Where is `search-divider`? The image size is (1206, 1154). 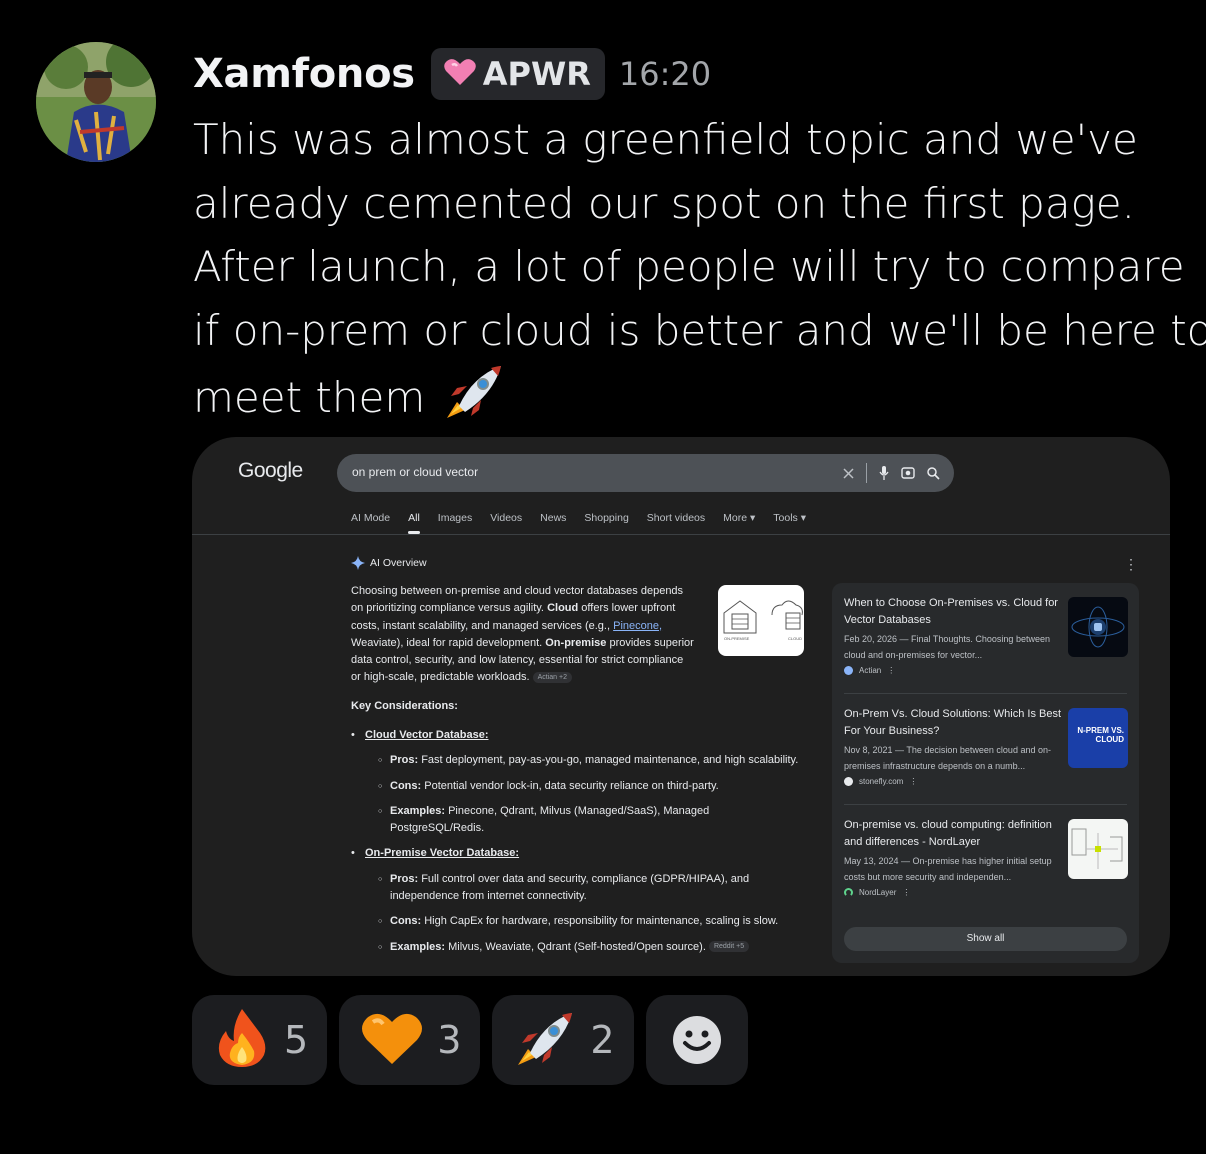
search-divider is located at coordinates (866, 473).